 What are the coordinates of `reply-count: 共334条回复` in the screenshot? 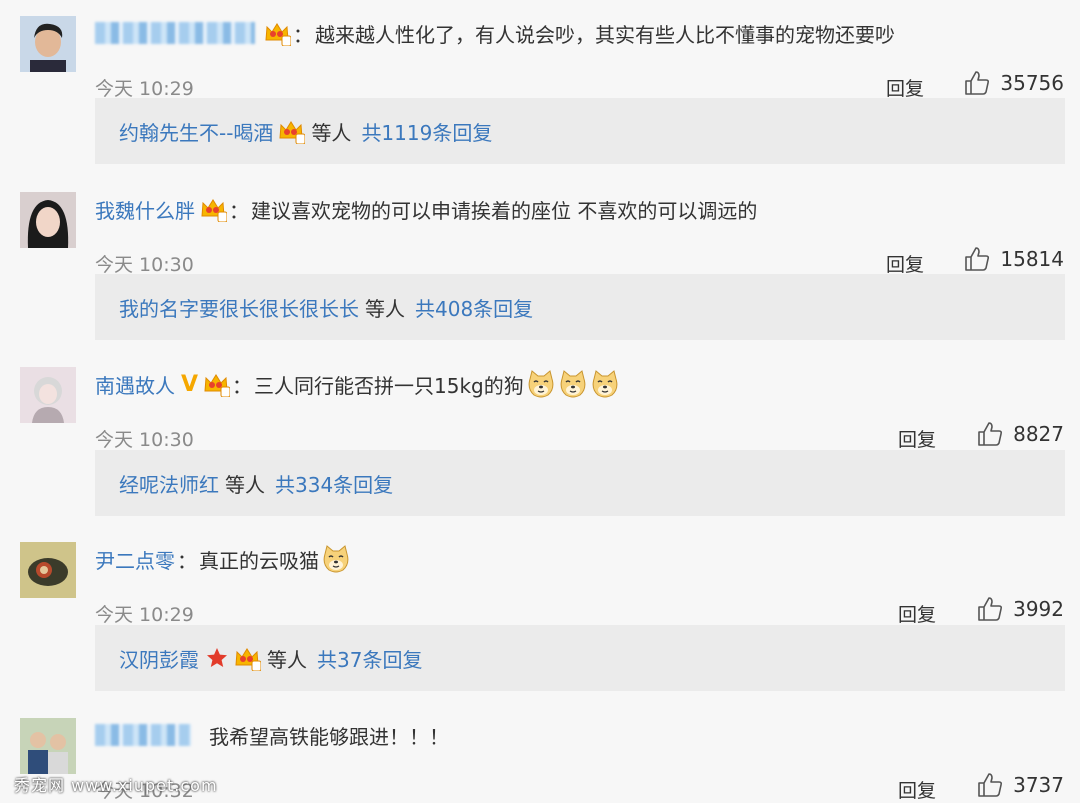 It's located at (334, 483).